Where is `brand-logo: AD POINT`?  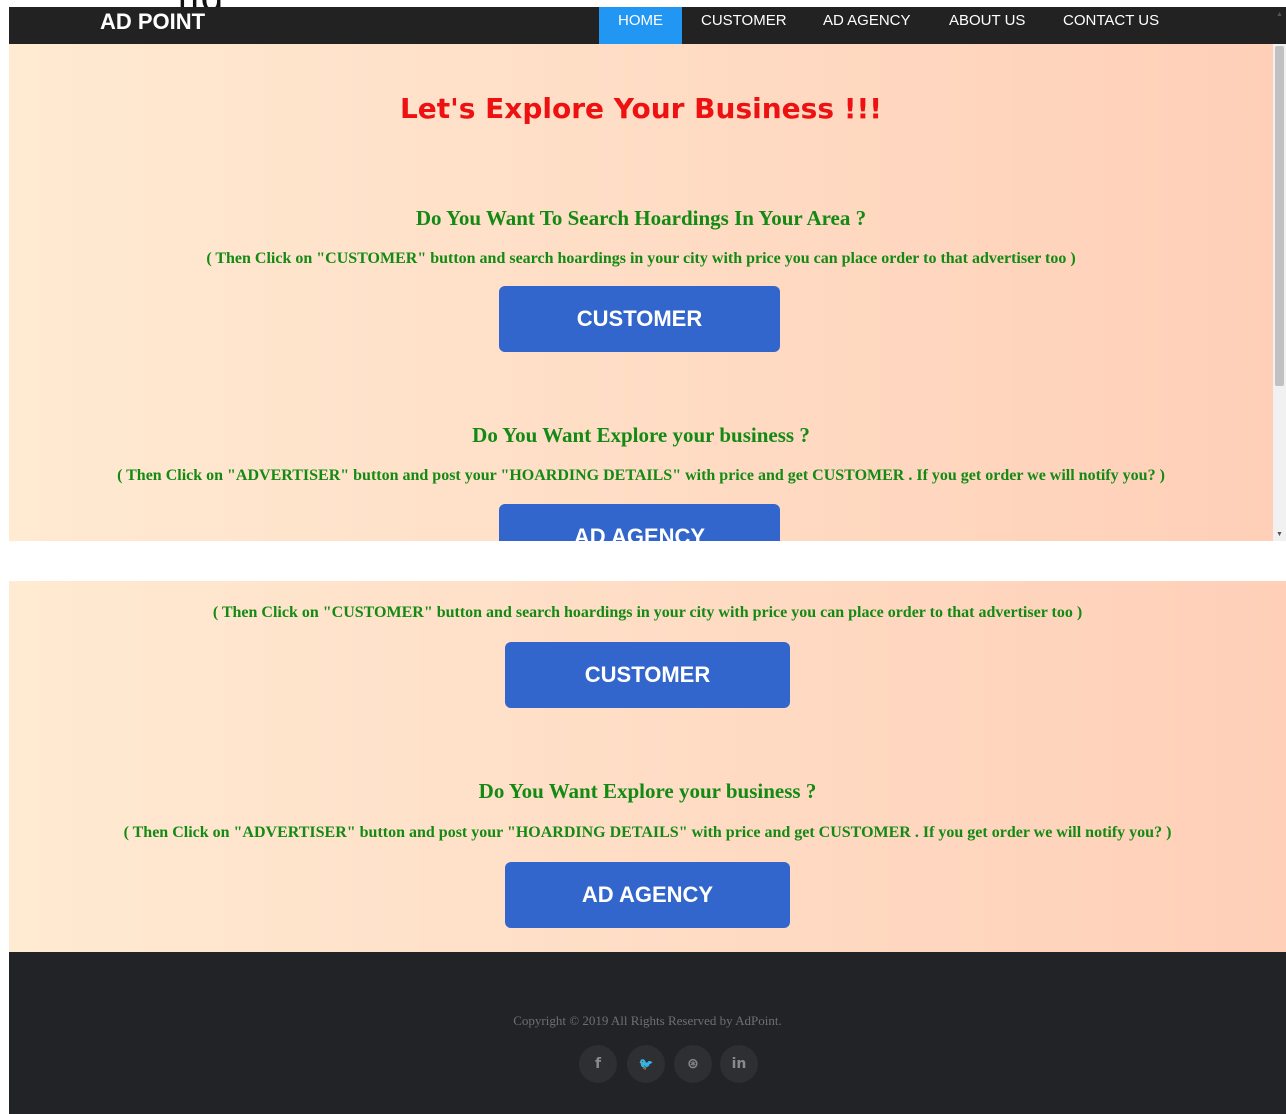 brand-logo: AD POINT is located at coordinates (152, 22).